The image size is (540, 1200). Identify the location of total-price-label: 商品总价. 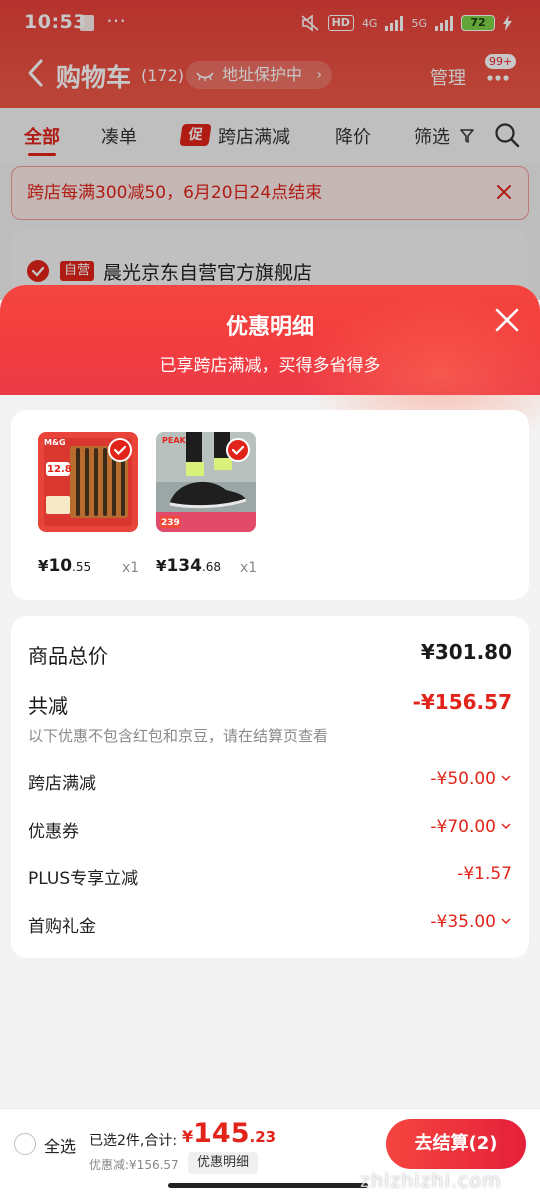
(68, 656).